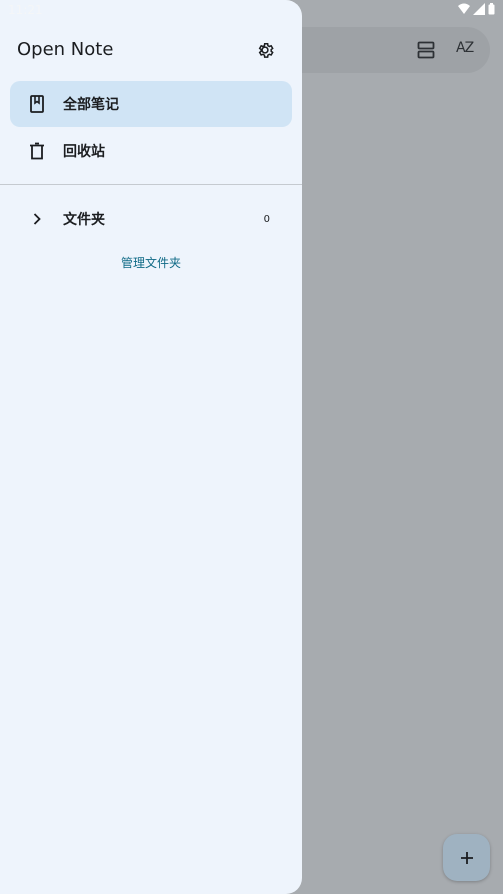 This screenshot has height=894, width=503. Describe the element at coordinates (464, 8) in the screenshot. I see `wifi-icon` at that location.